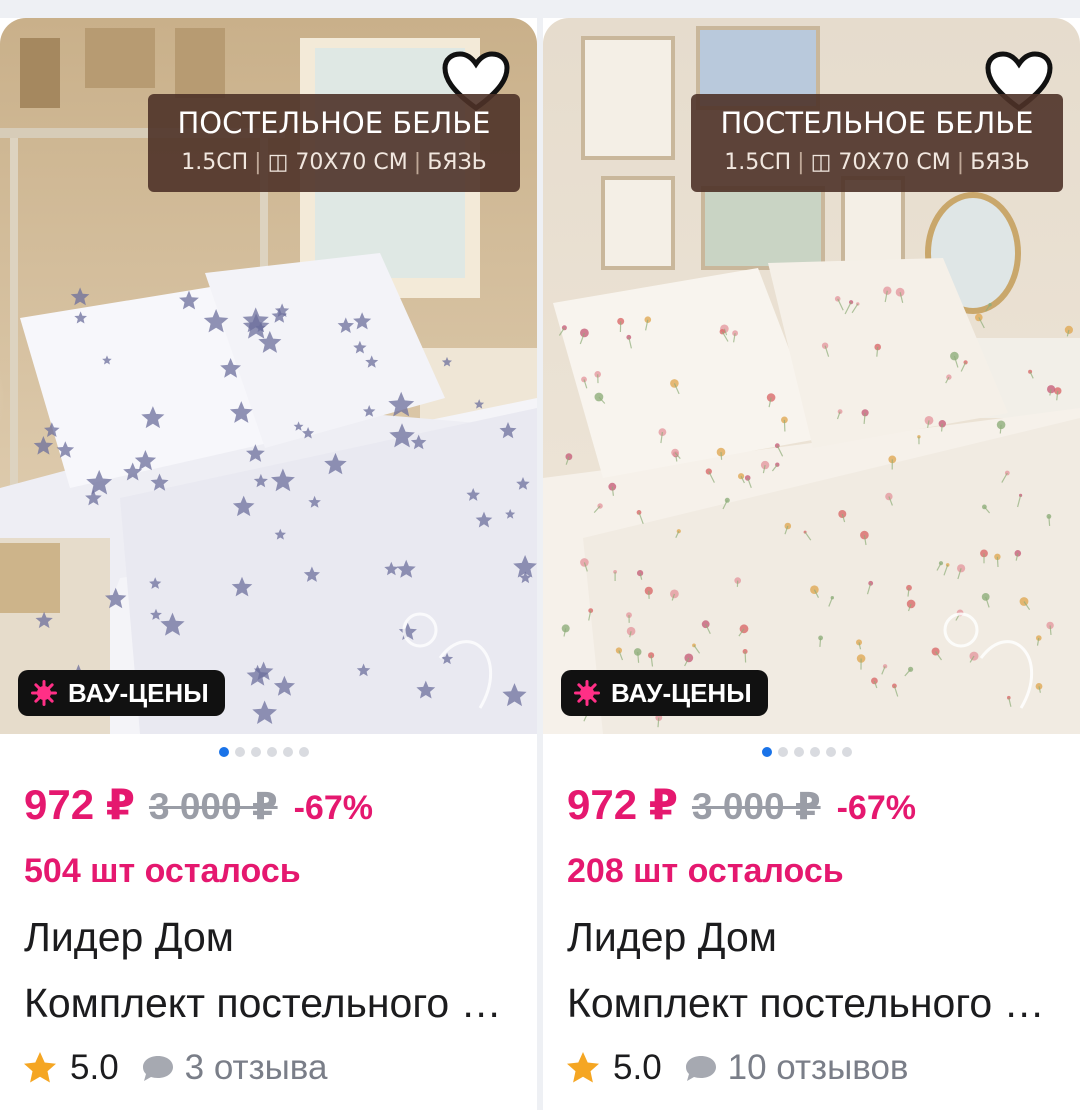  Describe the element at coordinates (174, 1068) in the screenshot. I see `rating-row: 5.0 3 отзыва` at that location.